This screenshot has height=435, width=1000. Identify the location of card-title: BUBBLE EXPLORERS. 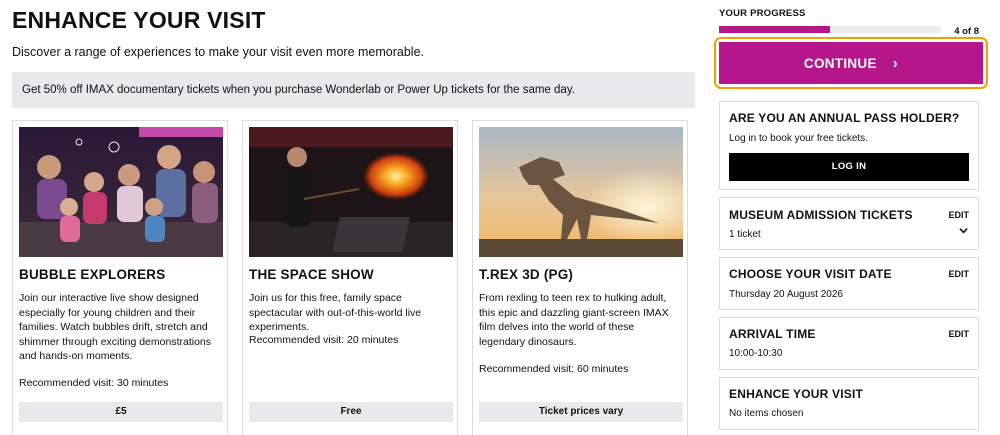
(92, 274).